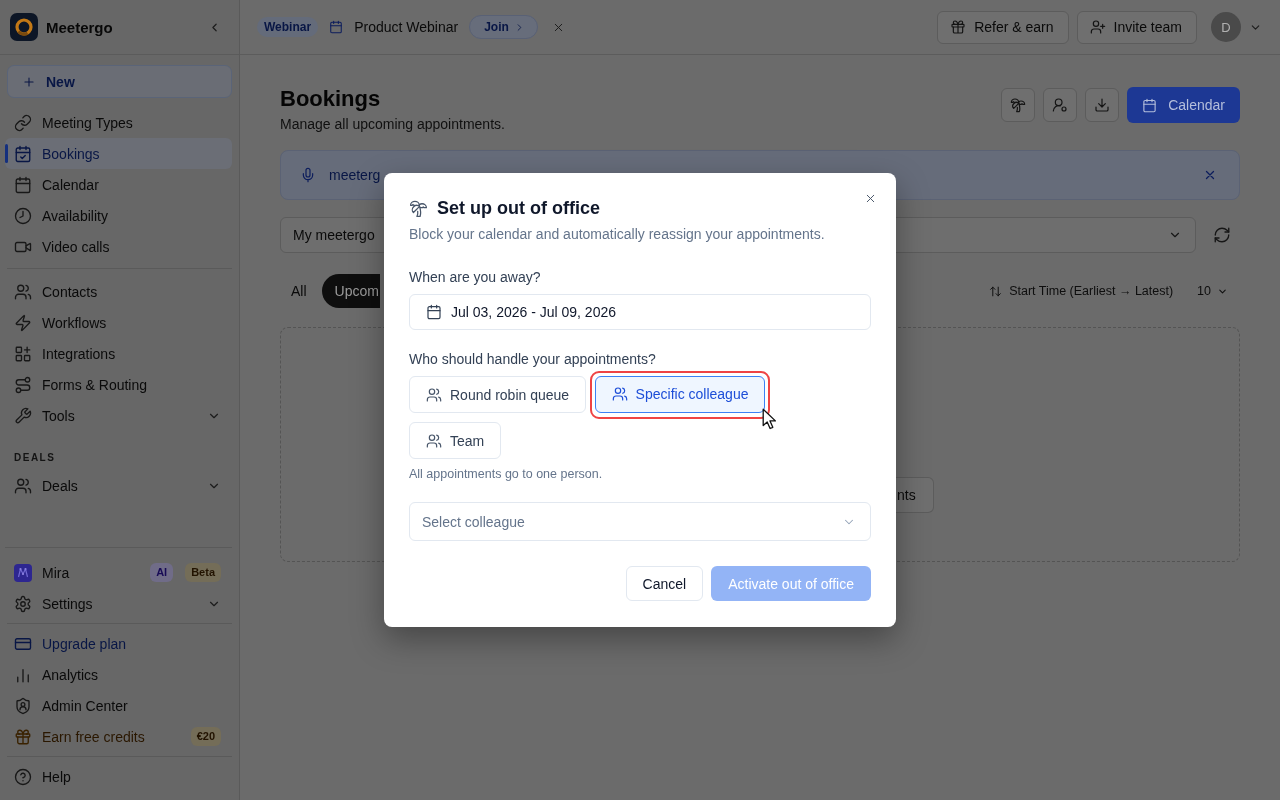  Describe the element at coordinates (118, 736) in the screenshot. I see `nav-item: Earn free credits €20` at that location.